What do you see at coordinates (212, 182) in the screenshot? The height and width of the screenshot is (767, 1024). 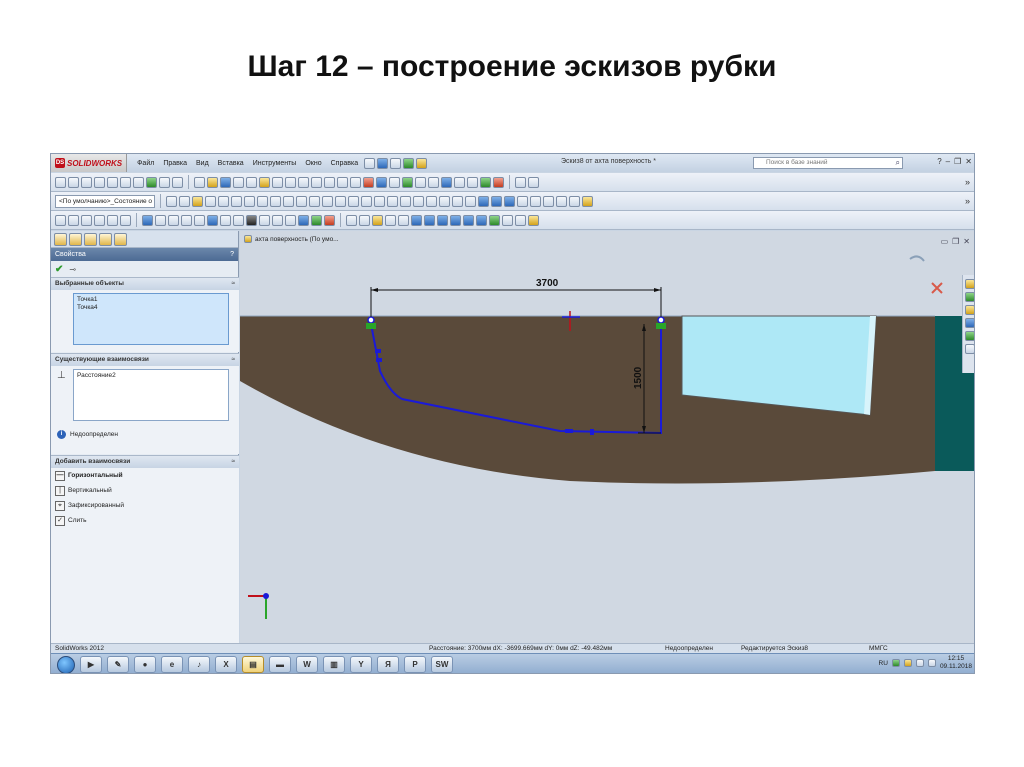 I see `open-icon` at bounding box center [212, 182].